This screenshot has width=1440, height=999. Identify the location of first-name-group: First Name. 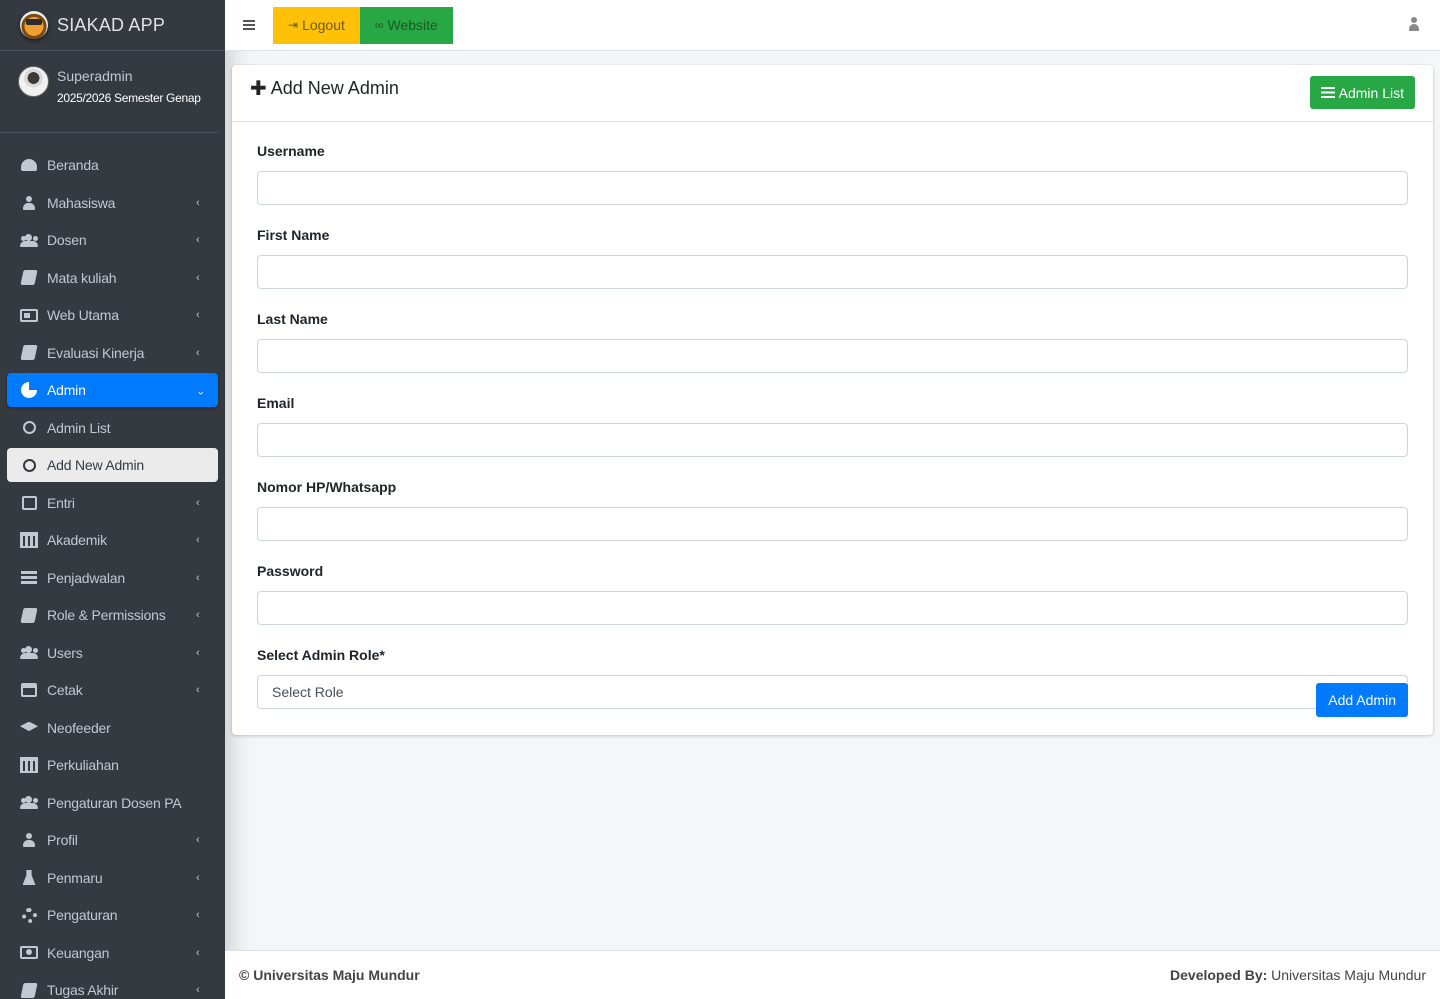
(832, 258).